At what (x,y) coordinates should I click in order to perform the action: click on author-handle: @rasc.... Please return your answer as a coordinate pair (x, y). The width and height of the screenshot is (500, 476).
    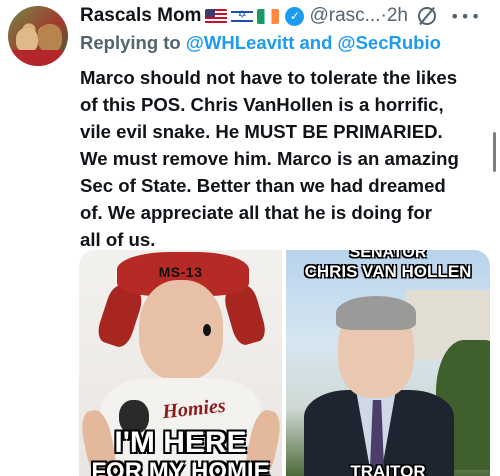
    Looking at the image, I should click on (344, 16).